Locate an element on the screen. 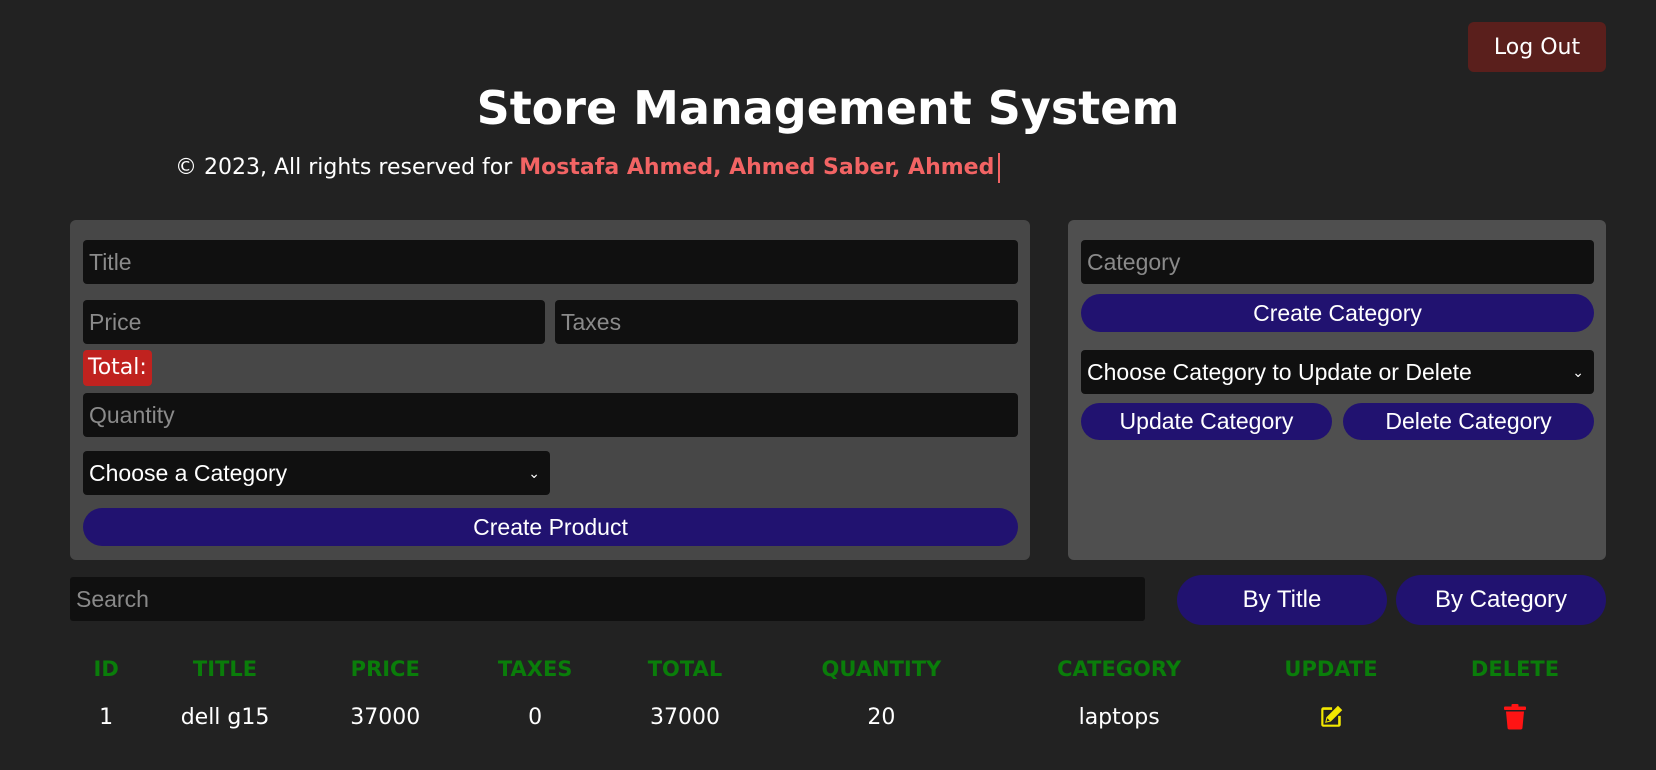  column-header-taxes: TAXES is located at coordinates (535, 669).